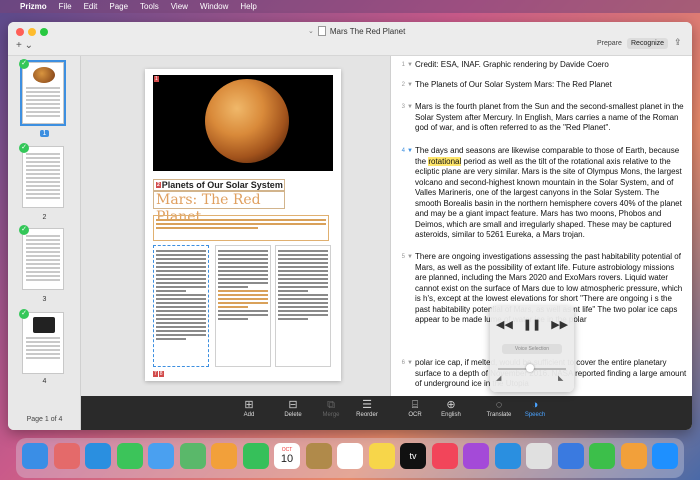 This screenshot has width=700, height=480. I want to click on speech-controls: ◀◀ ❚❚ ▶▶, so click(532, 324).